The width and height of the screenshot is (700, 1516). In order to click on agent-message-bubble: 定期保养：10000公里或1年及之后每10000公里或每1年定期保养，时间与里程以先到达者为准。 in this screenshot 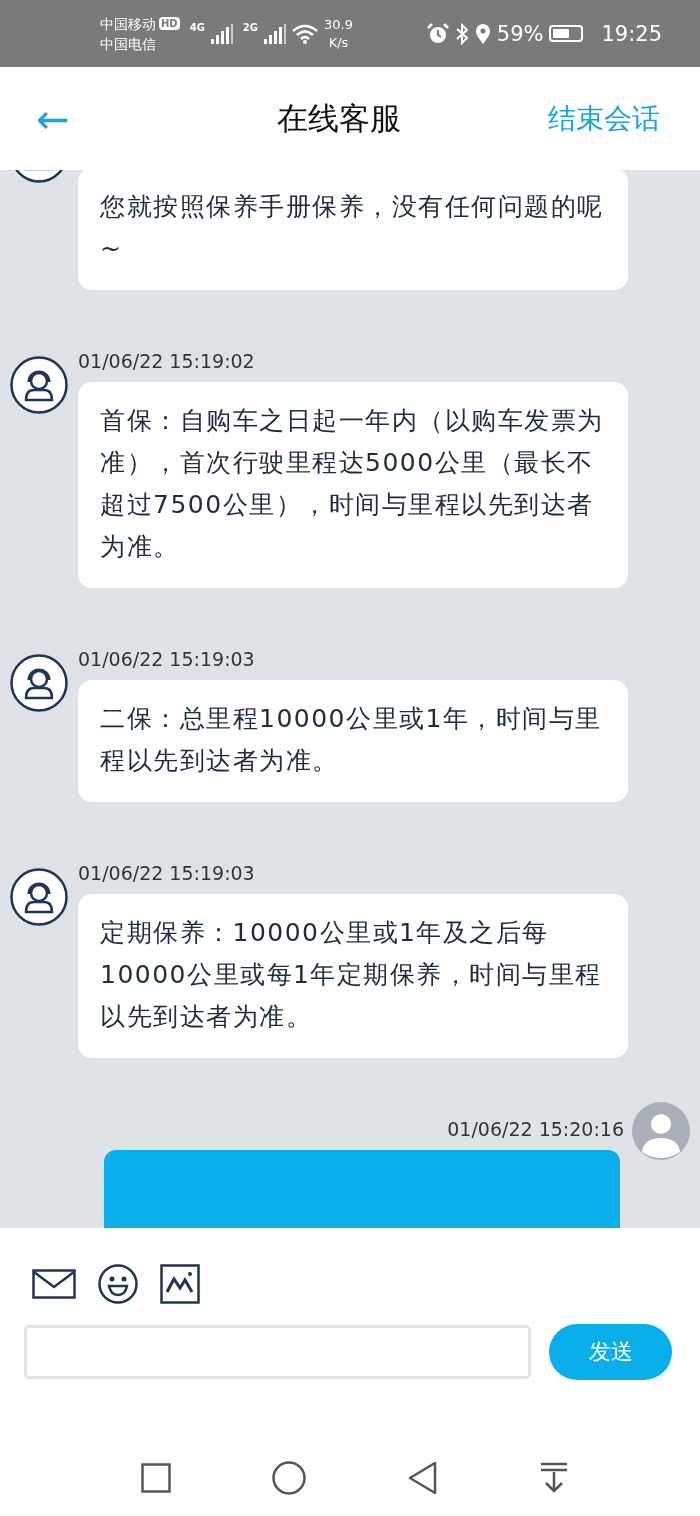, I will do `click(353, 976)`.